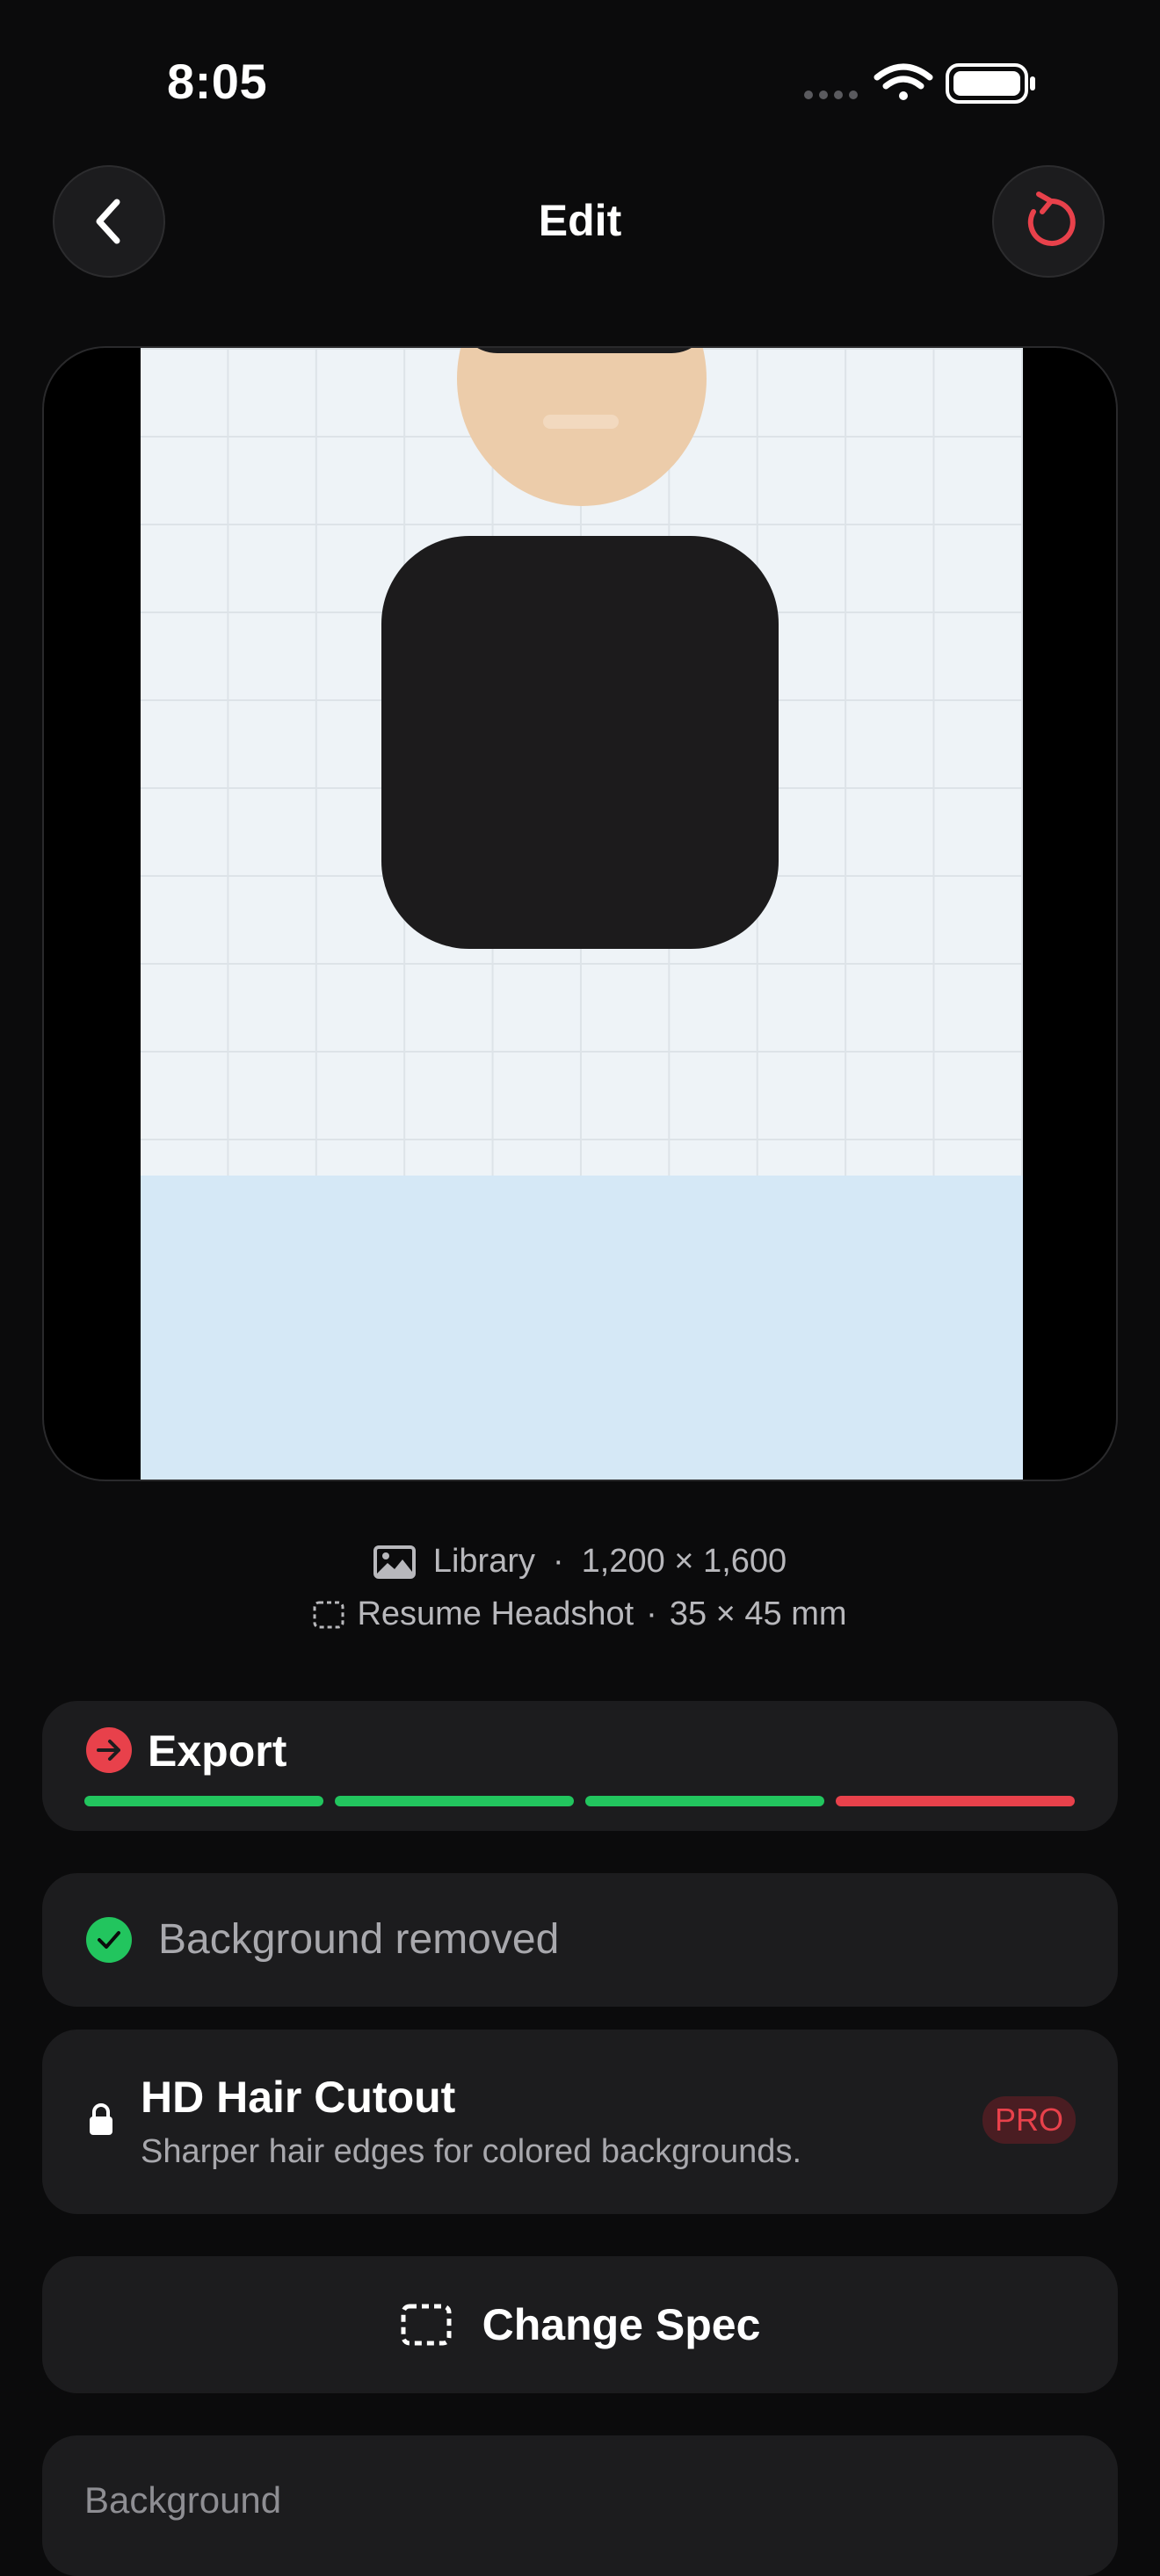 The image size is (1160, 2576). What do you see at coordinates (359, 1939) in the screenshot?
I see `background-removed-label: Background removed` at bounding box center [359, 1939].